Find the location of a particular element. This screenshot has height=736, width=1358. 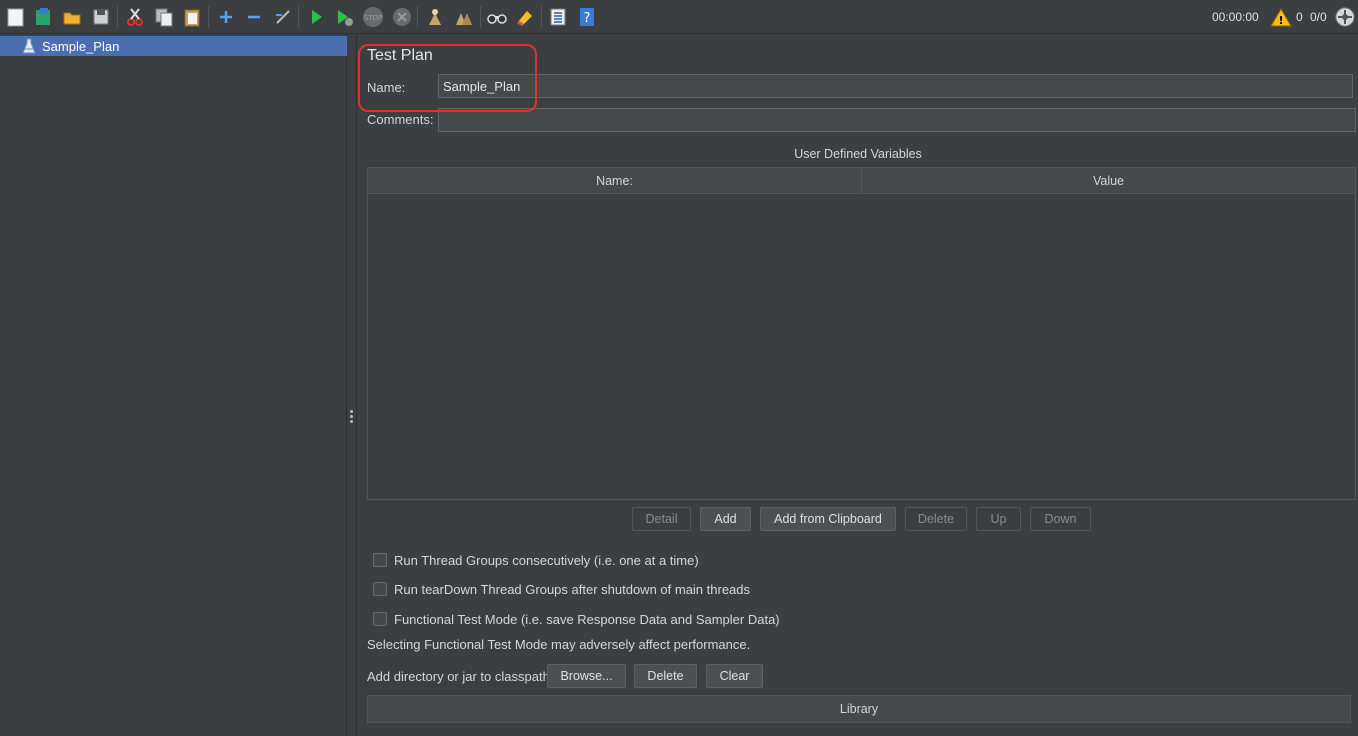

functional-test-mode-checkbox is located at coordinates (380, 619).